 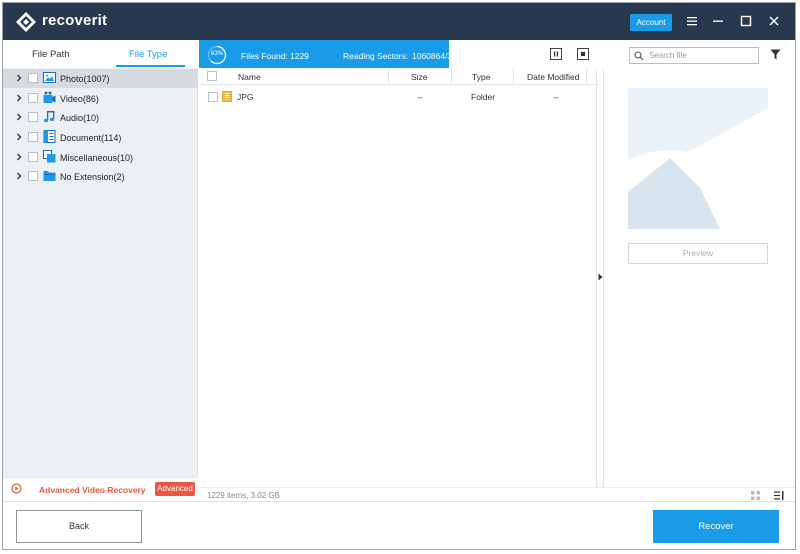 What do you see at coordinates (446, 56) in the screenshot?
I see `reading-sectors-value: 1060864/3854201` at bounding box center [446, 56].